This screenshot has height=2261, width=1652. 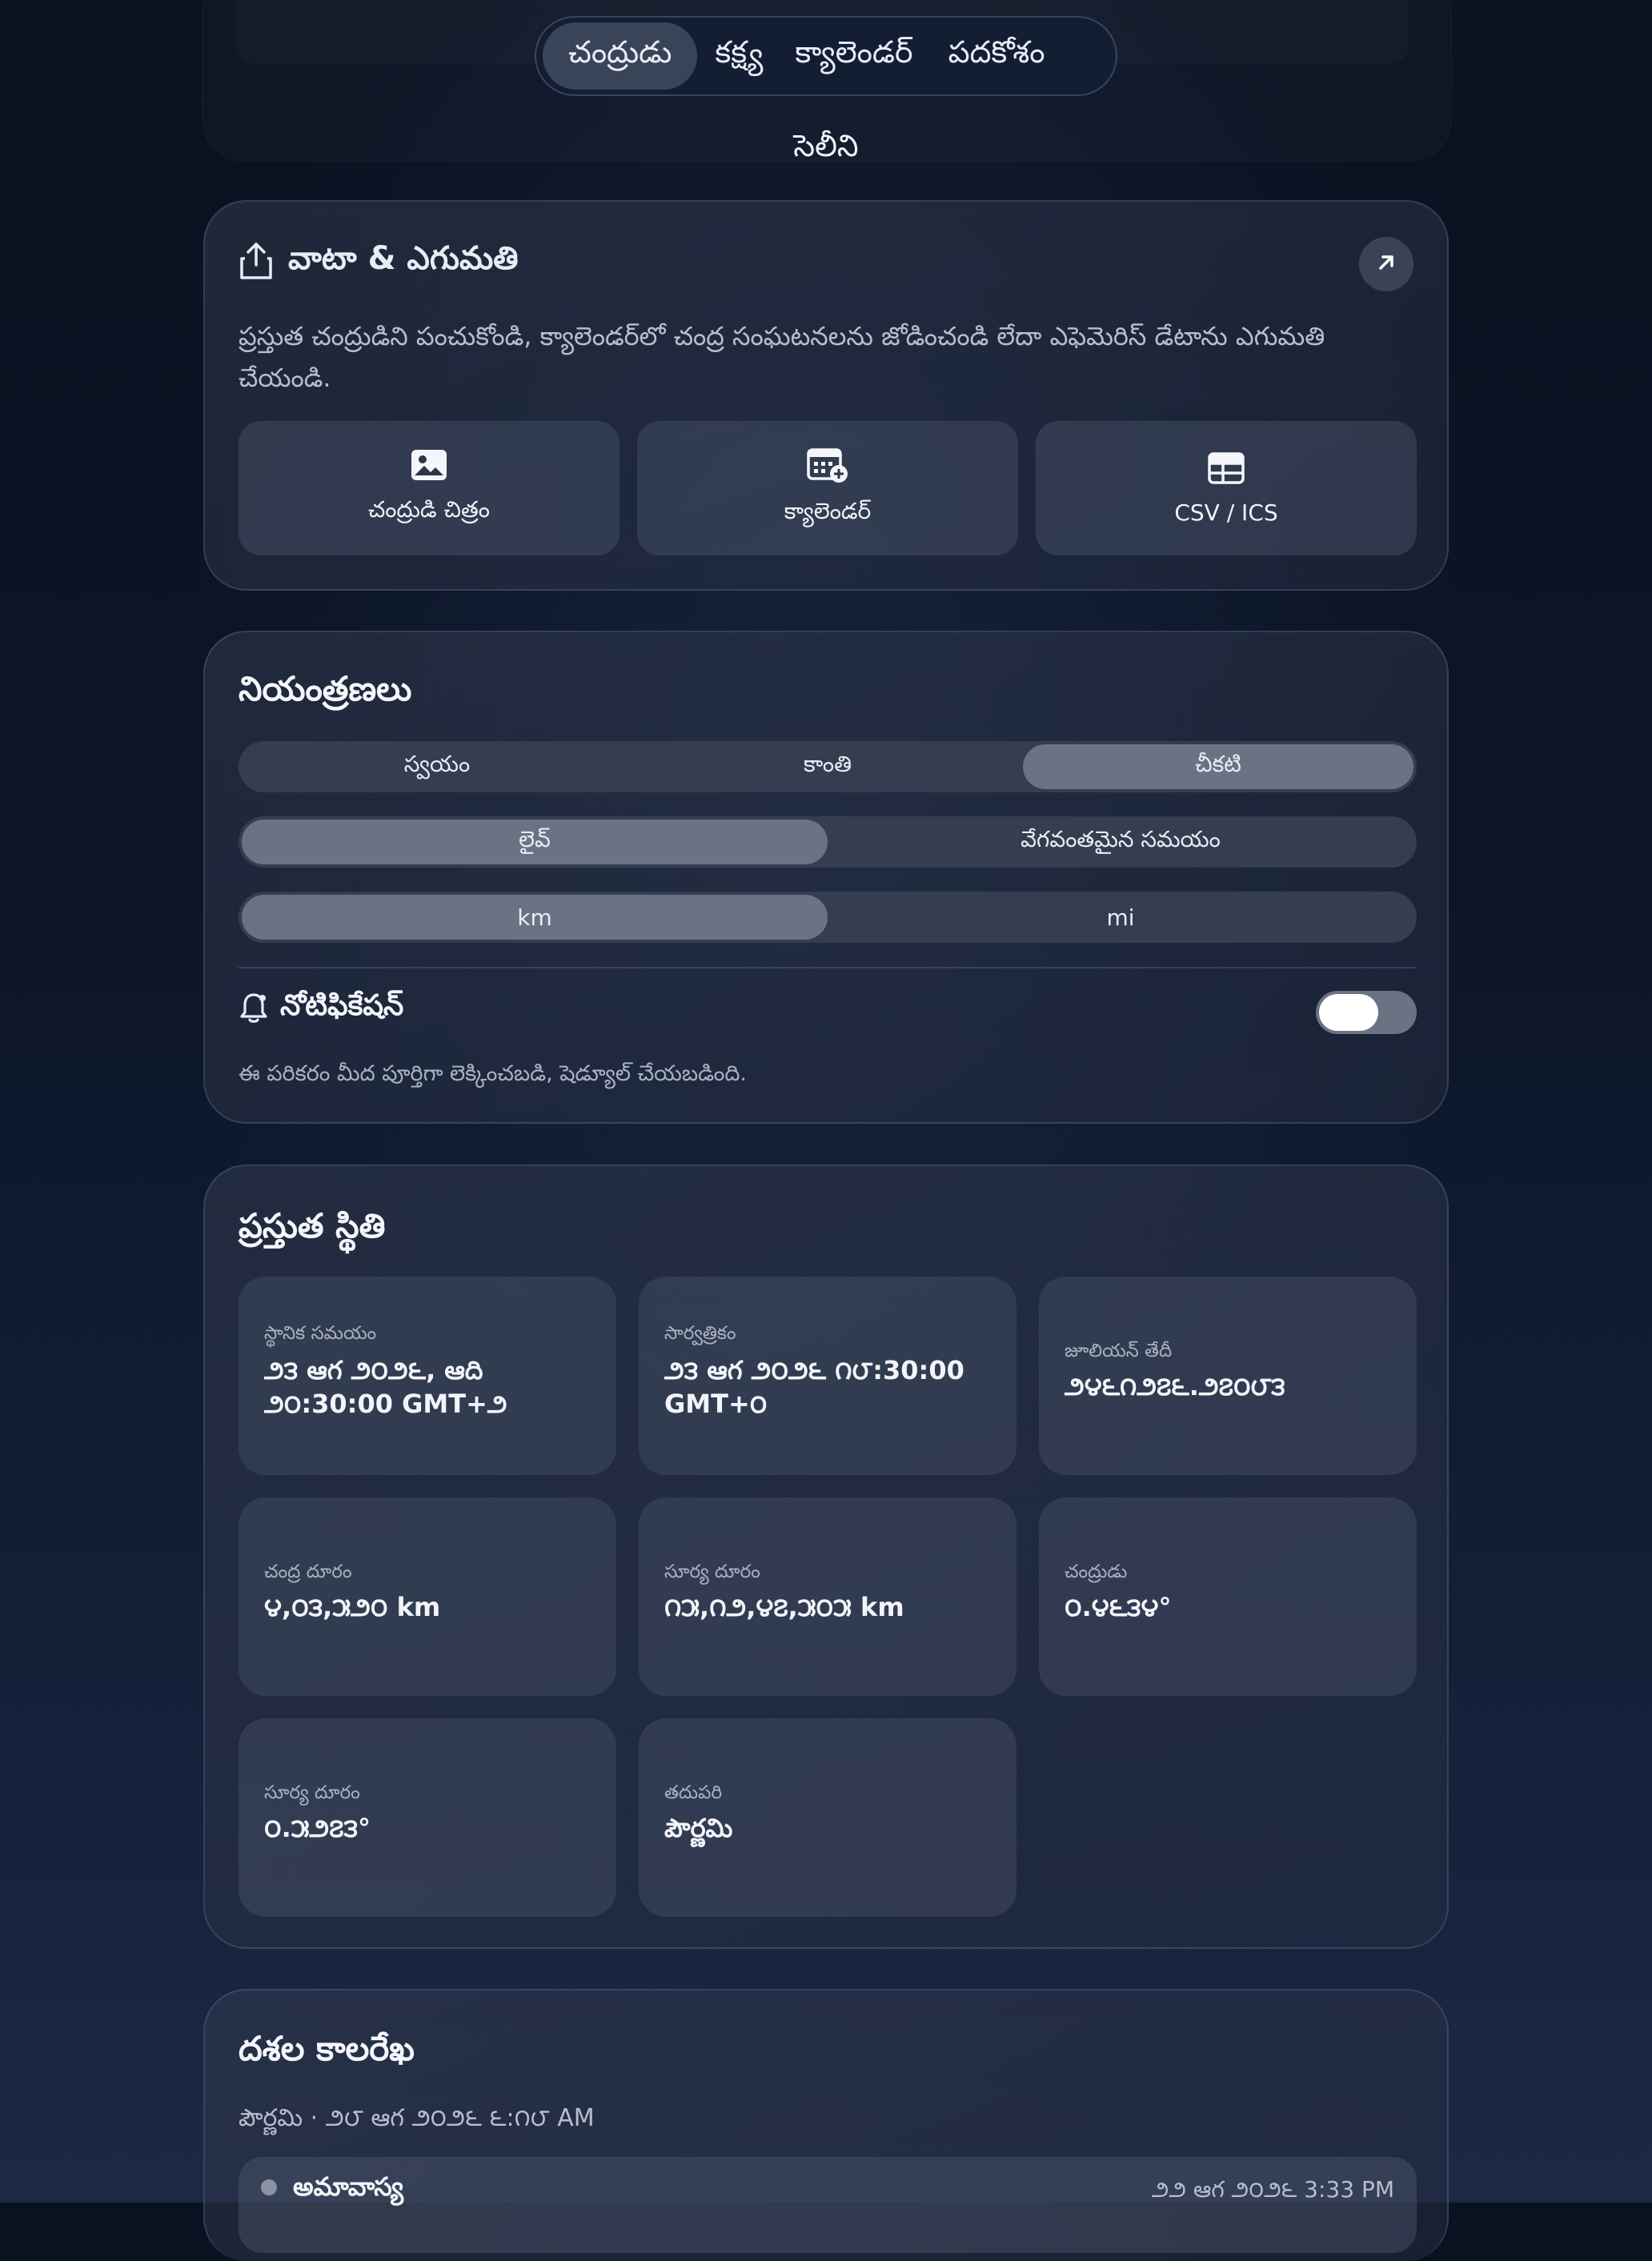 What do you see at coordinates (348, 2186) in the screenshot?
I see `phase-name: అమావాస్య` at bounding box center [348, 2186].